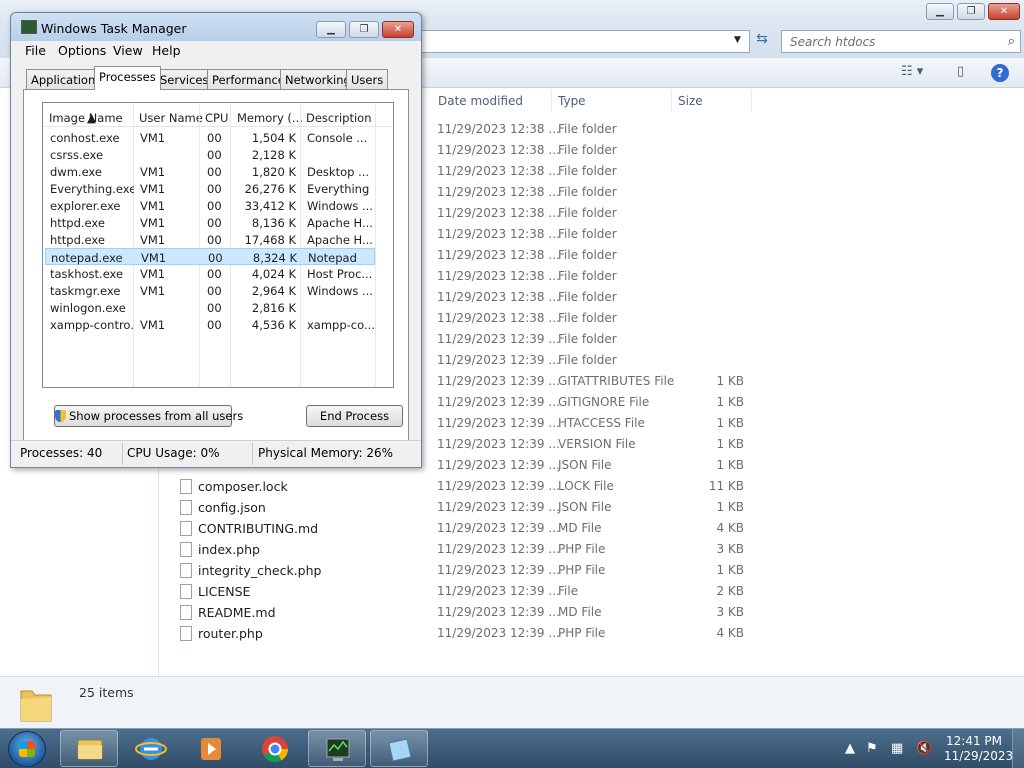  What do you see at coordinates (380, 591) in the screenshot?
I see `file-row: LICENSE 11/29/2023 12:39 ... File 2 KB` at bounding box center [380, 591].